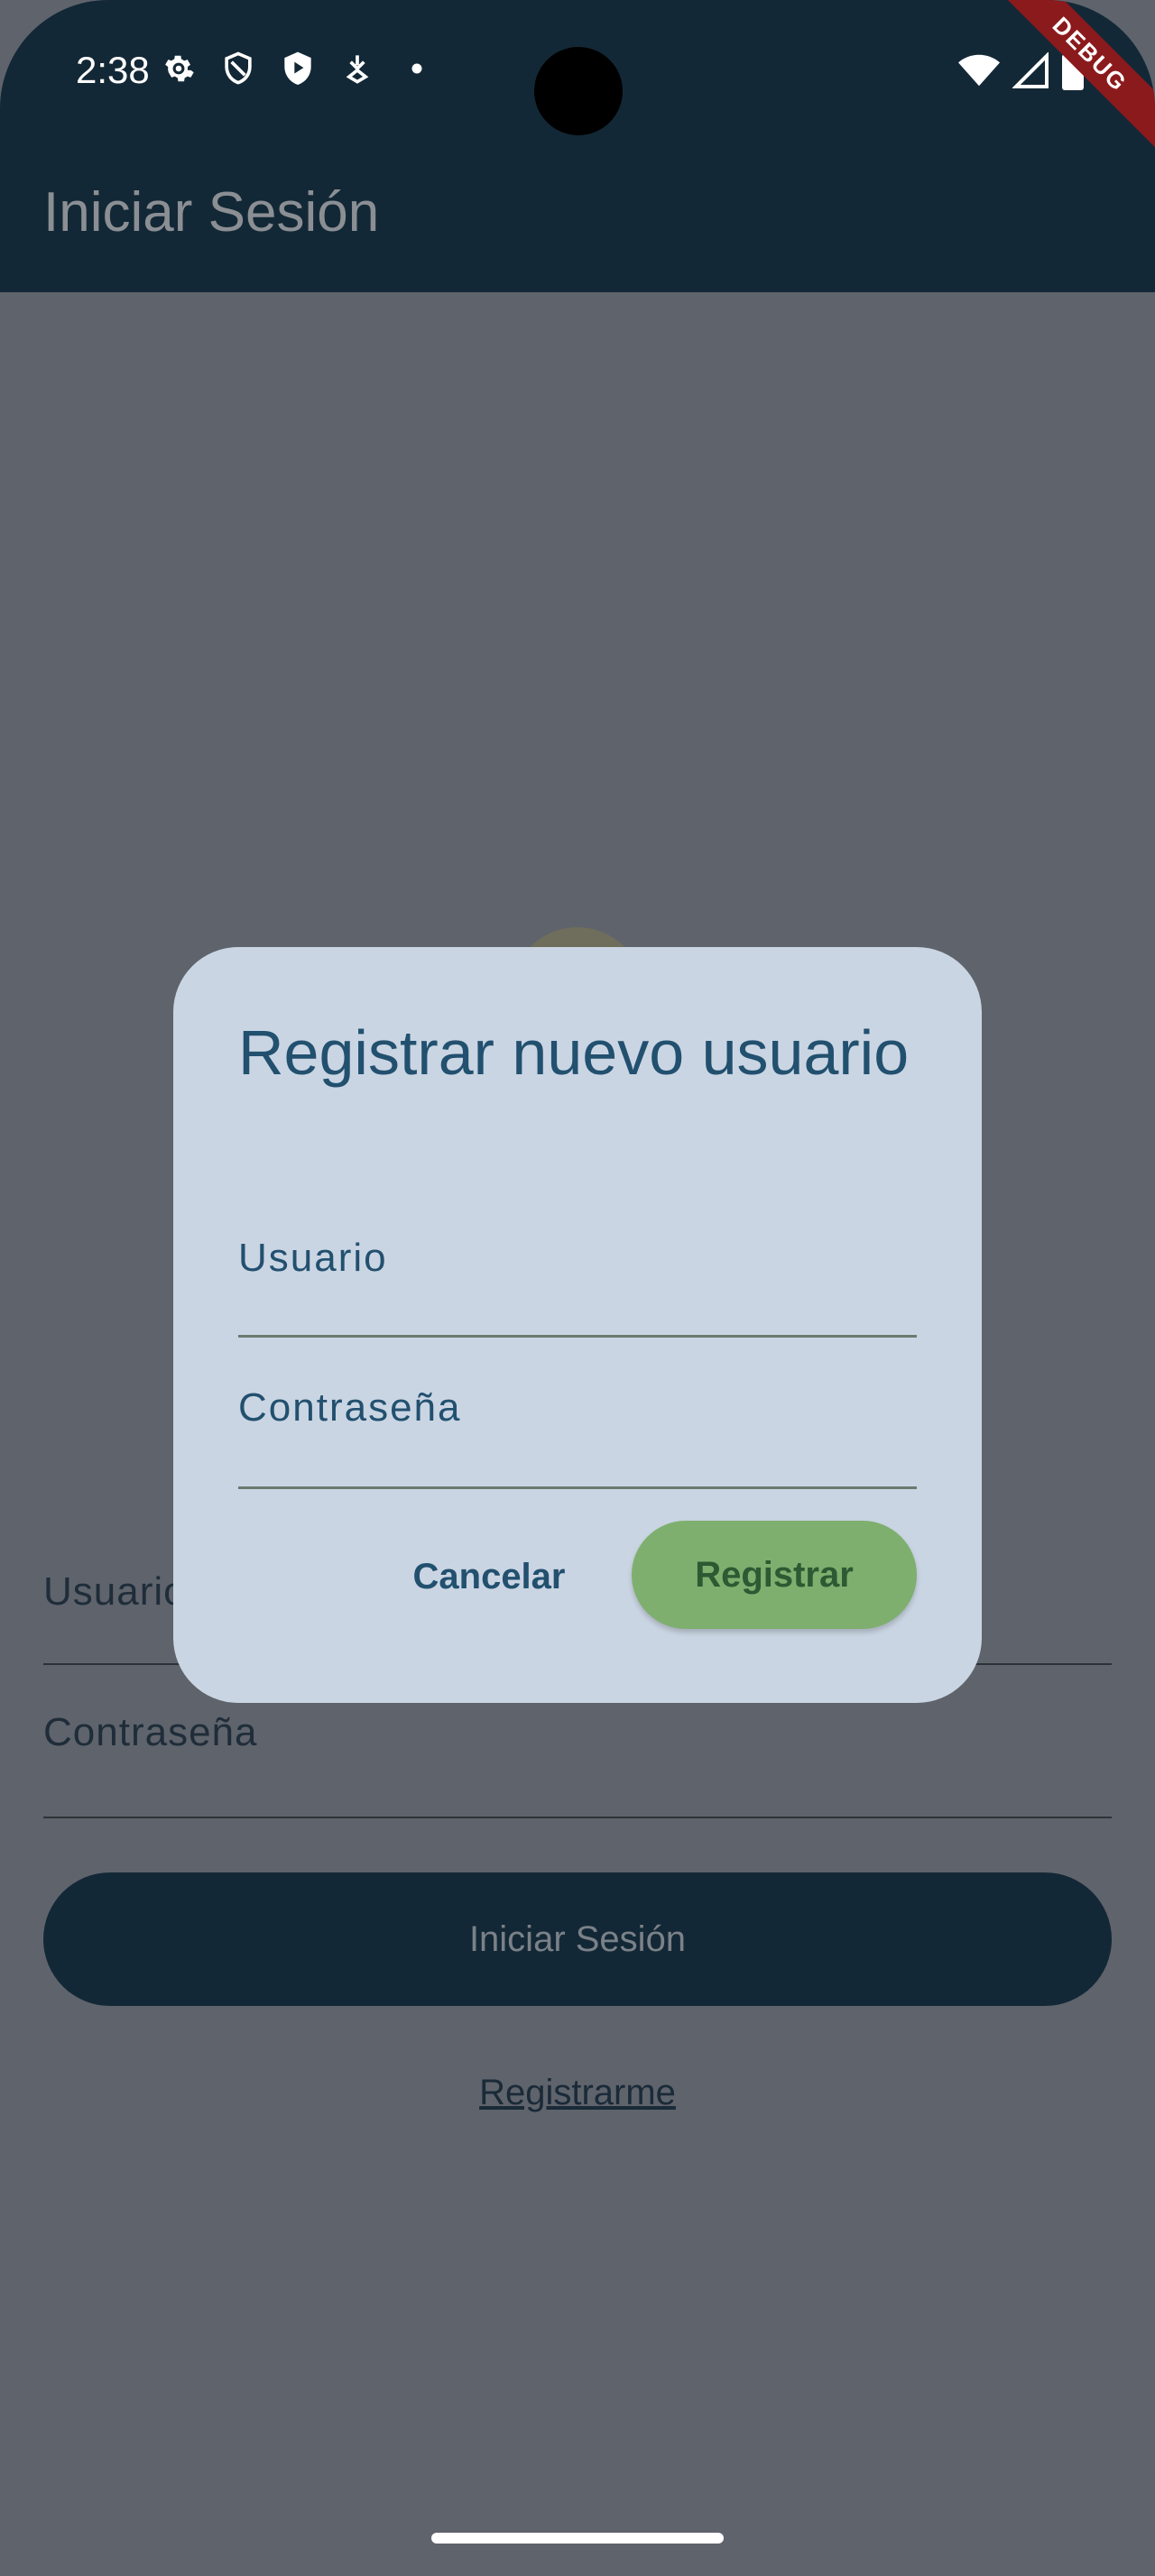 The width and height of the screenshot is (1155, 2576). I want to click on register-username-input: Usuario, so click(577, 1260).